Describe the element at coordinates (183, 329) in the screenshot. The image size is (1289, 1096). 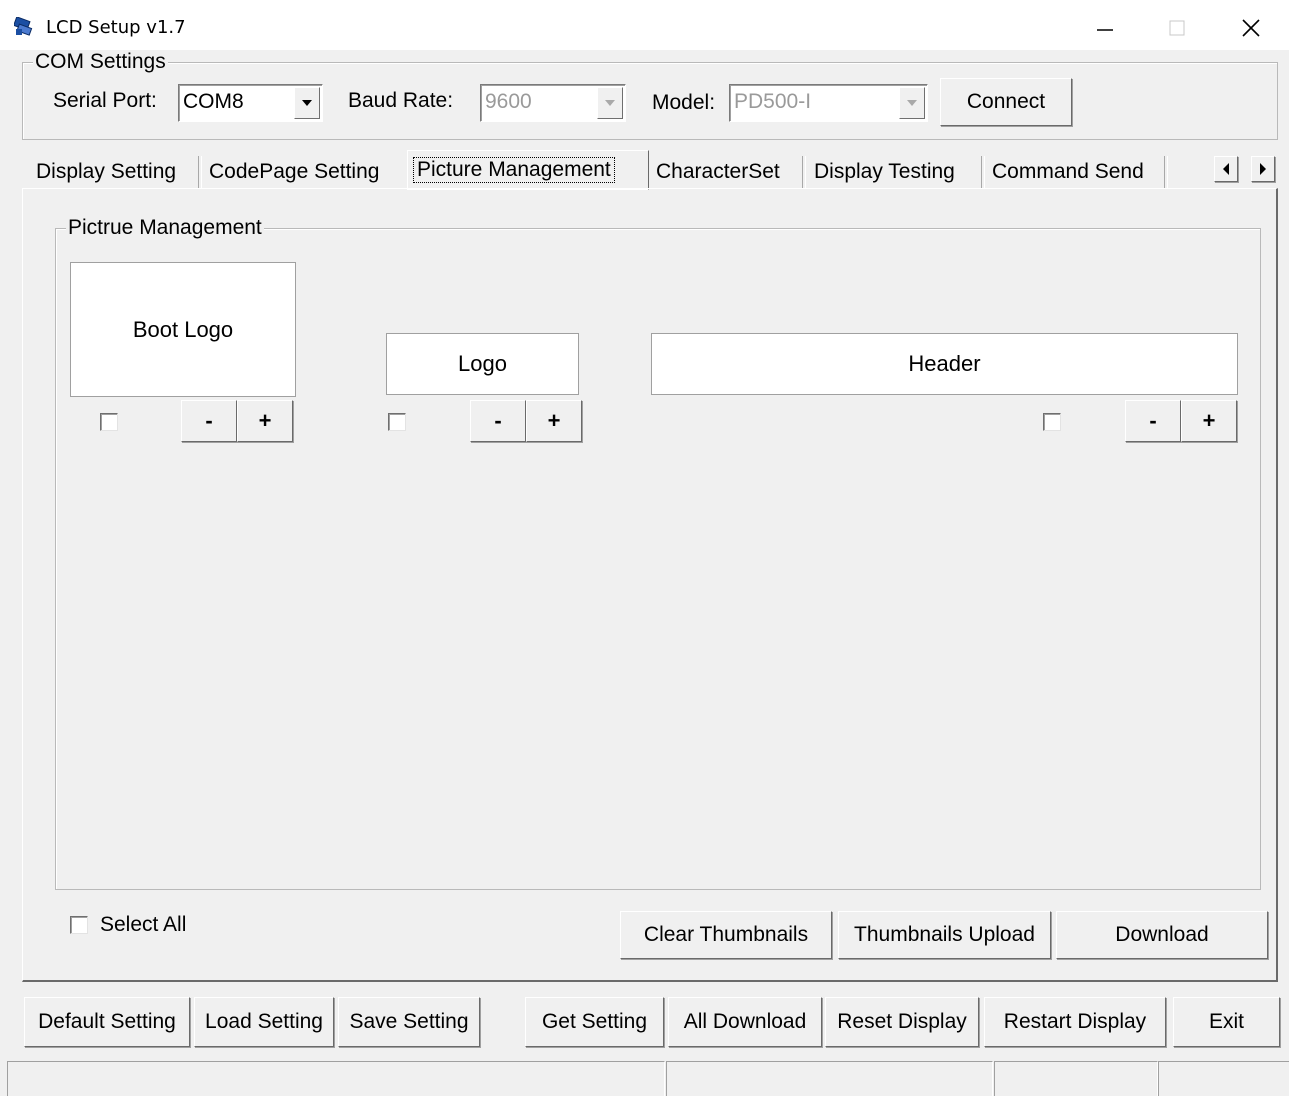
I see `boot-logo-thumbnail: Boot Logo` at that location.